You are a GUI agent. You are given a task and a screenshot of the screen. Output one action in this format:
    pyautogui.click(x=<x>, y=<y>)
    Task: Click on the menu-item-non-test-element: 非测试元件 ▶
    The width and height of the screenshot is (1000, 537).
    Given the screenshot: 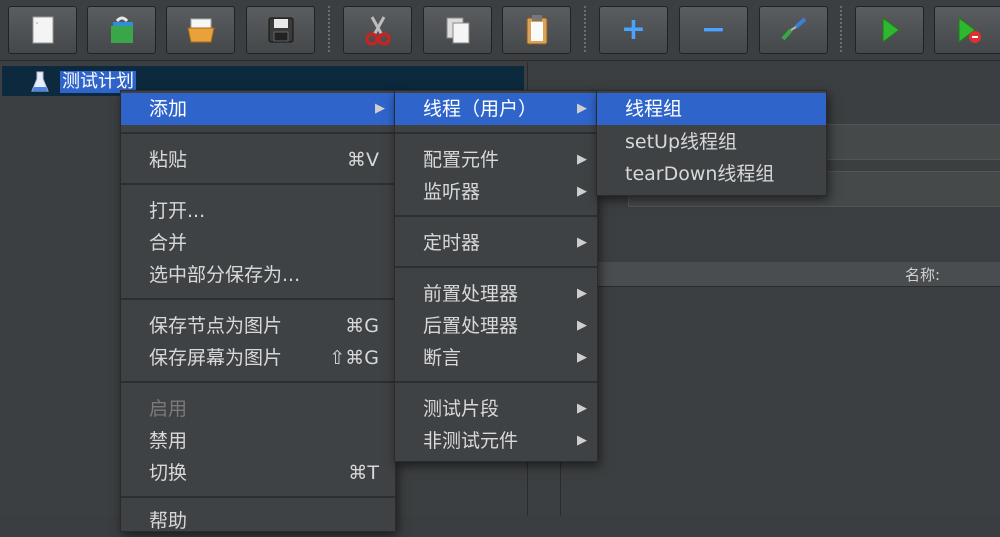 What is the action you would take?
    pyautogui.click(x=496, y=441)
    